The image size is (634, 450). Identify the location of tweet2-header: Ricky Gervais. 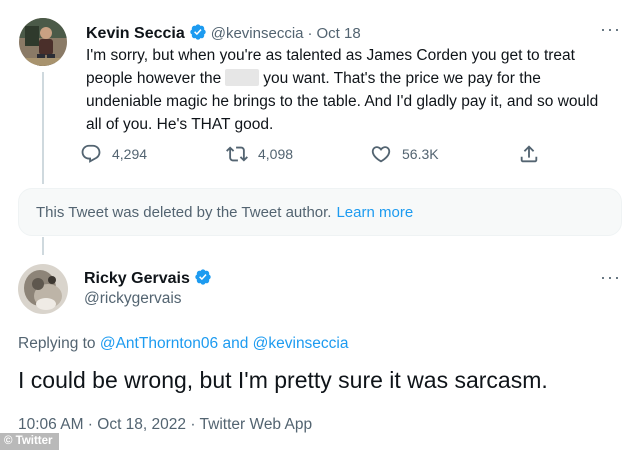
(148, 278).